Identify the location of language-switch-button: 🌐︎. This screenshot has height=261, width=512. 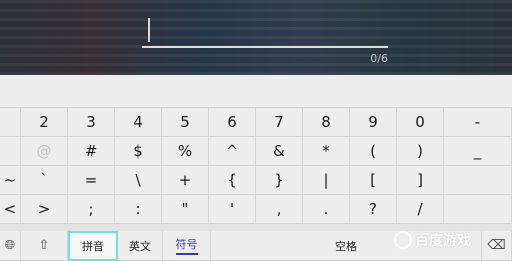
(10, 246).